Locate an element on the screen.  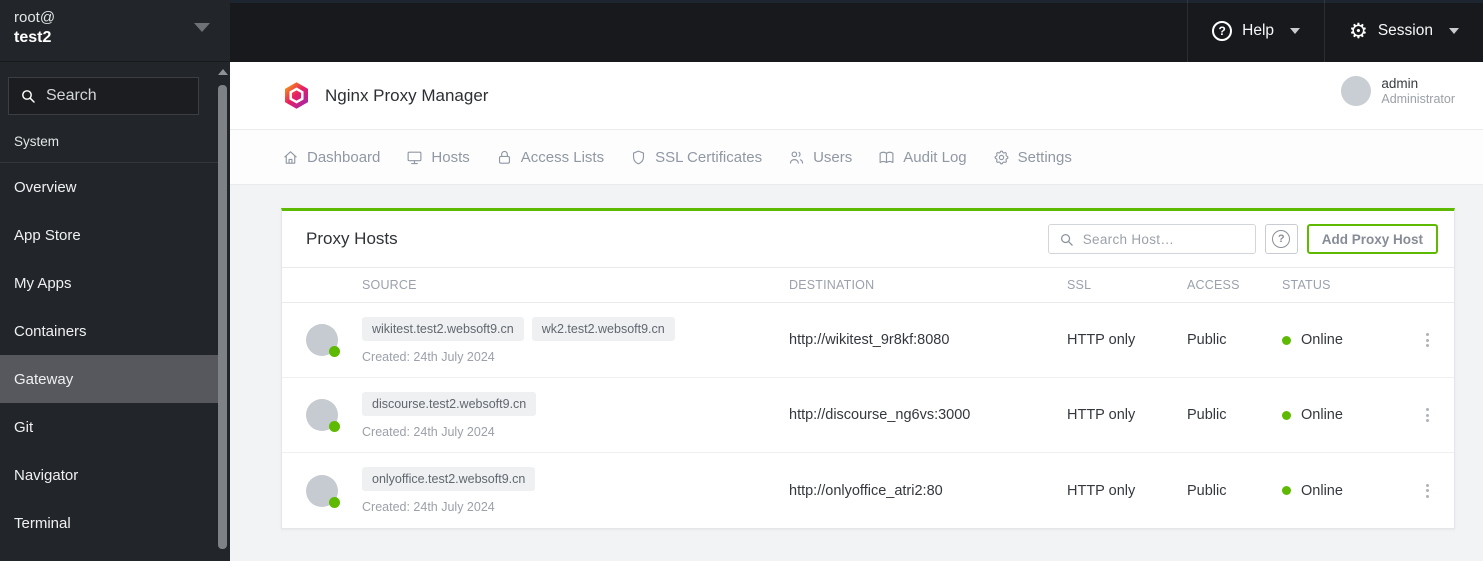
session-menu-button: ⚙ Session is located at coordinates (1403, 31).